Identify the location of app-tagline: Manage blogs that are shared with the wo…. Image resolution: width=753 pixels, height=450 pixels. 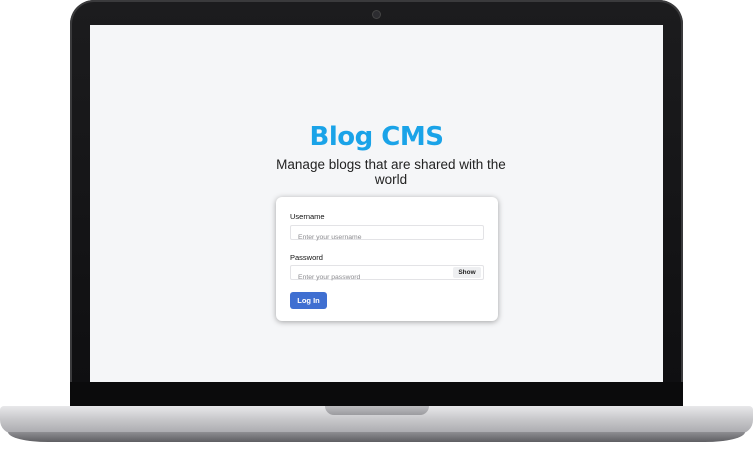
(391, 172).